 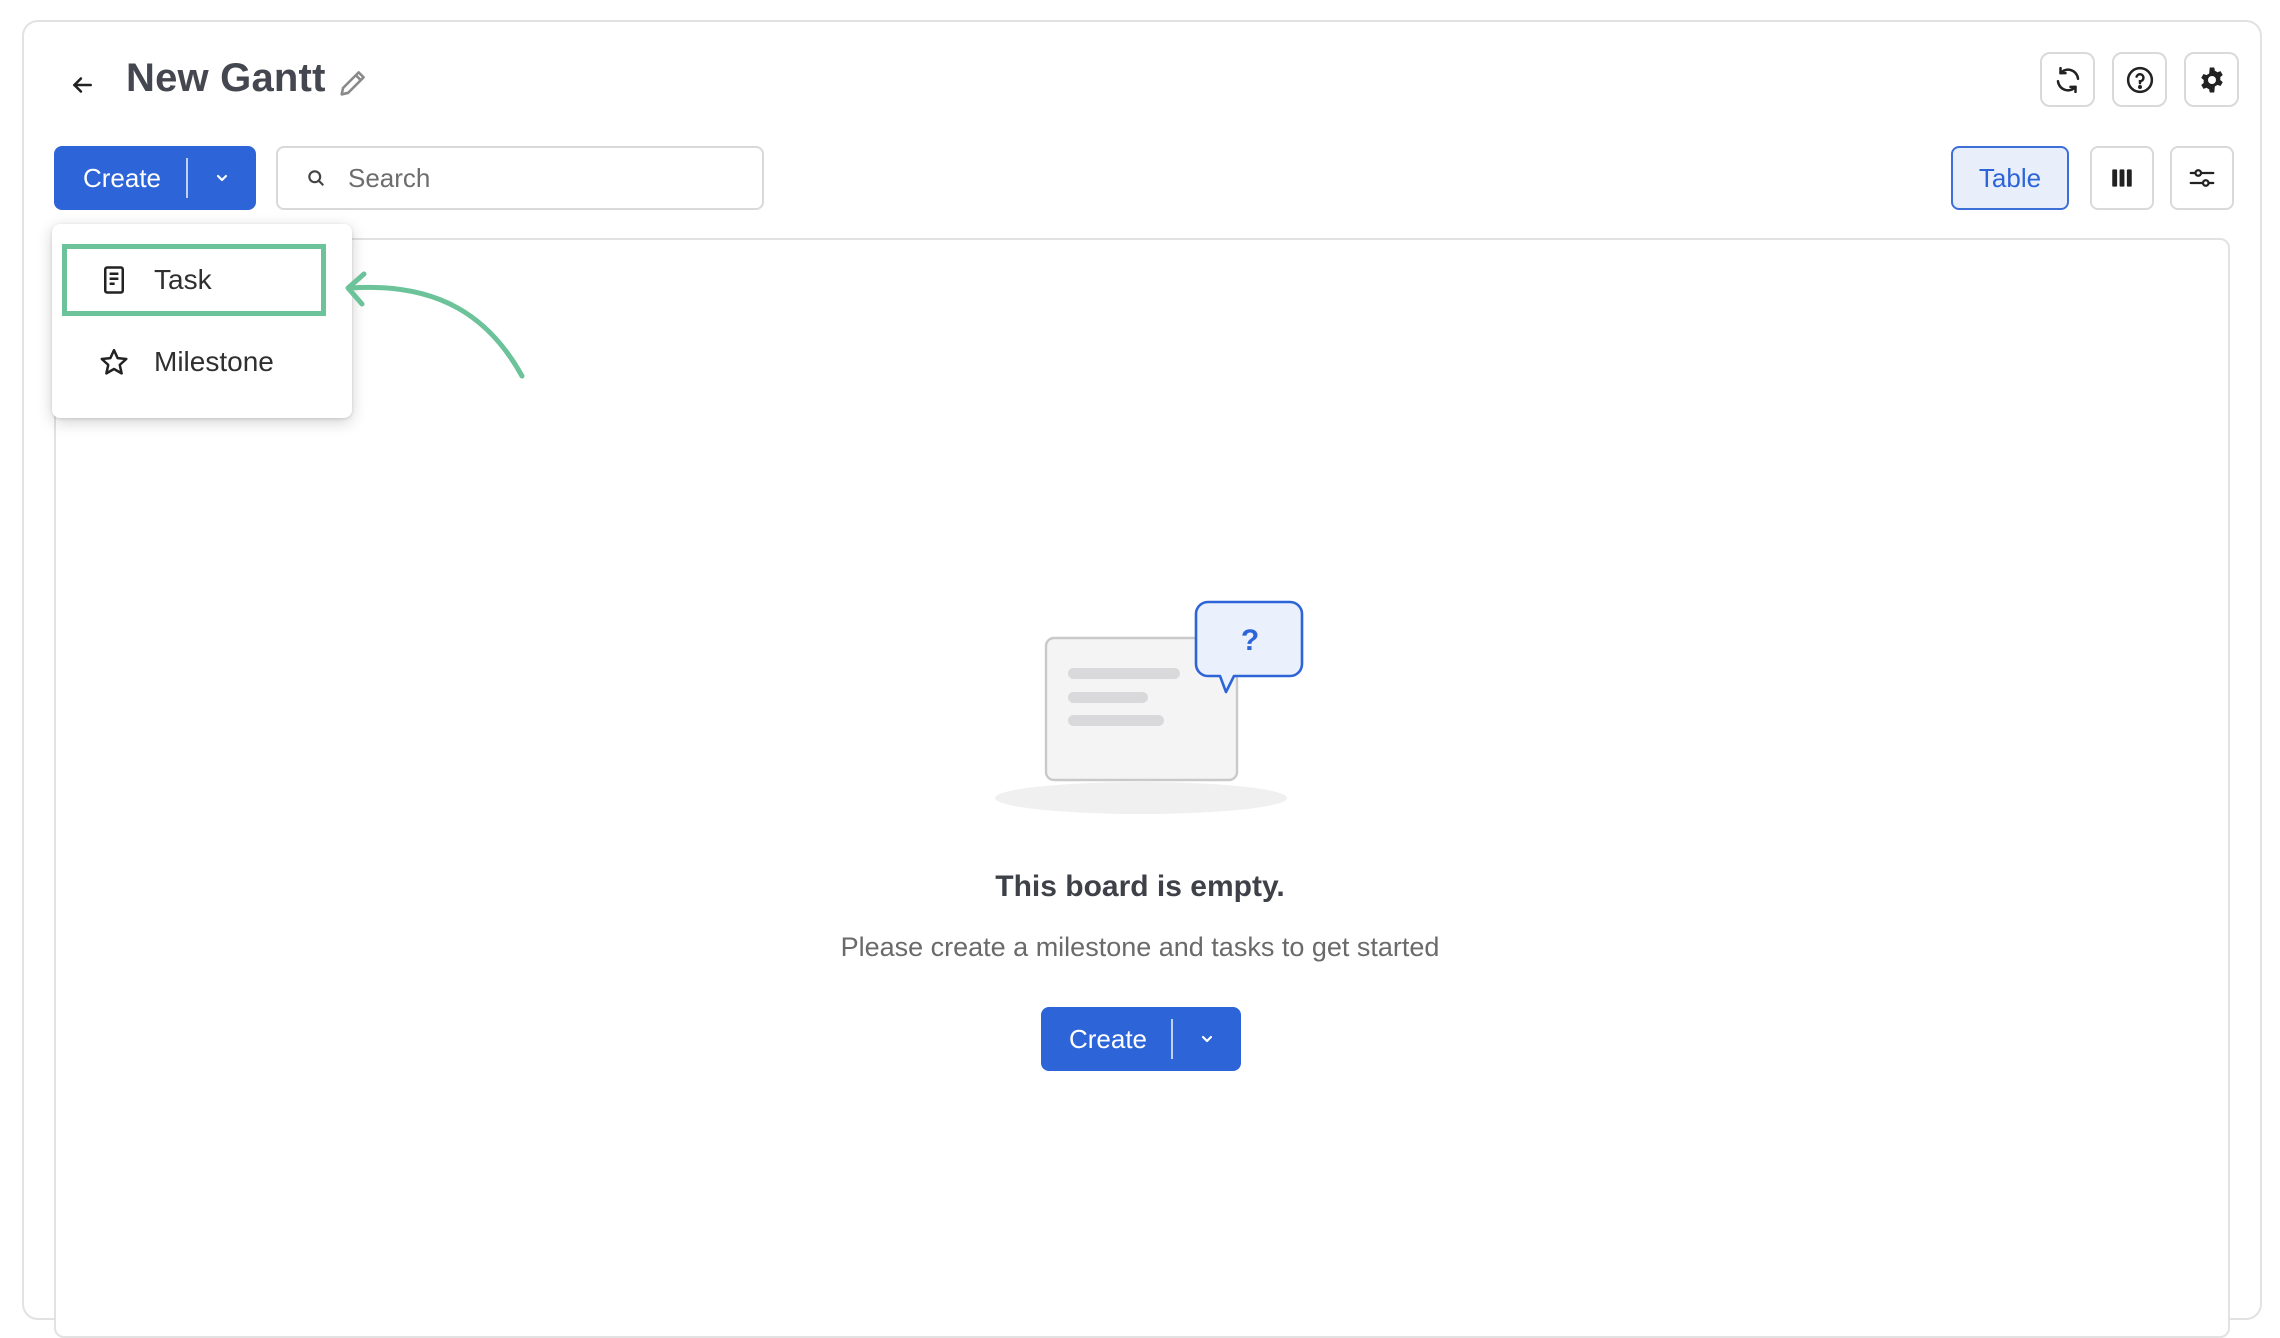 I want to click on sync-button, so click(x=2067, y=79).